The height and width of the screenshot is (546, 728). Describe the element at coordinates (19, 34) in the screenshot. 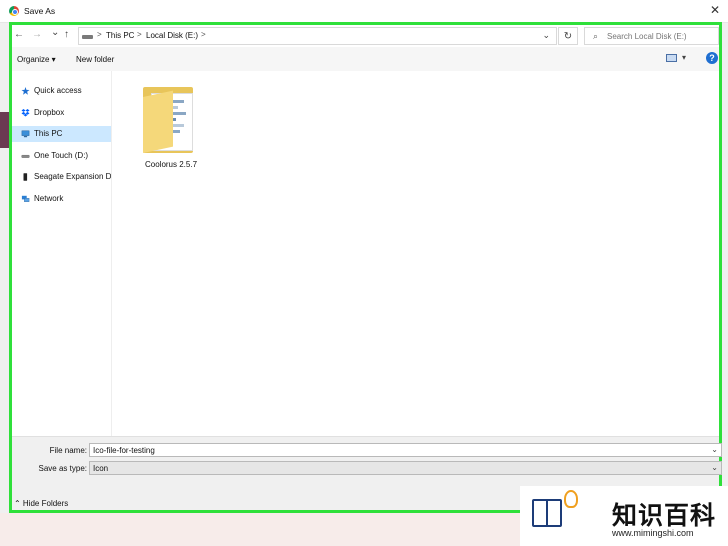

I see `back-button: ←` at that location.